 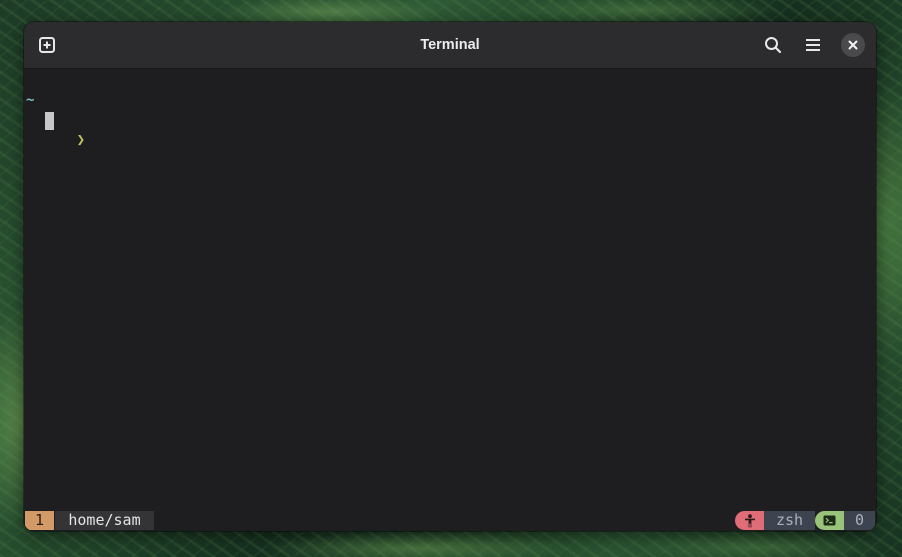 I want to click on window-title: Terminal, so click(x=450, y=45).